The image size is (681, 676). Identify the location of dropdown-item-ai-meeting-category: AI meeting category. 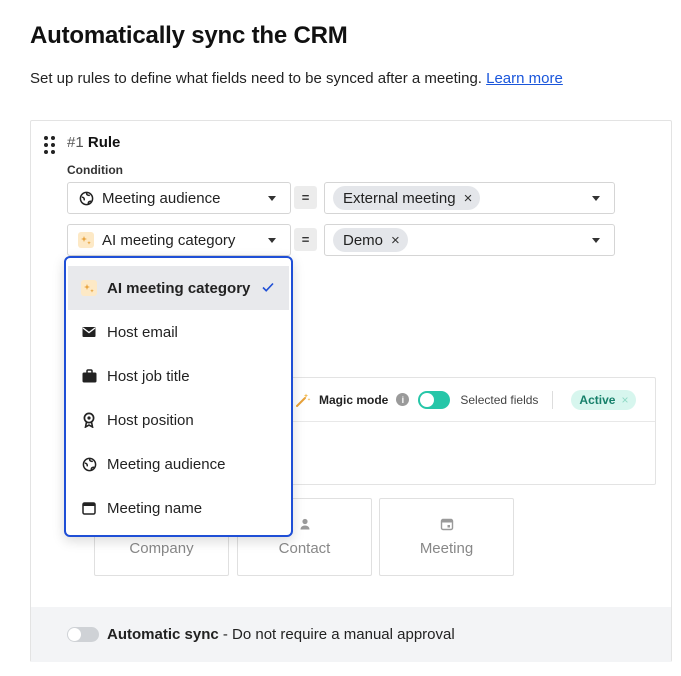
(178, 288).